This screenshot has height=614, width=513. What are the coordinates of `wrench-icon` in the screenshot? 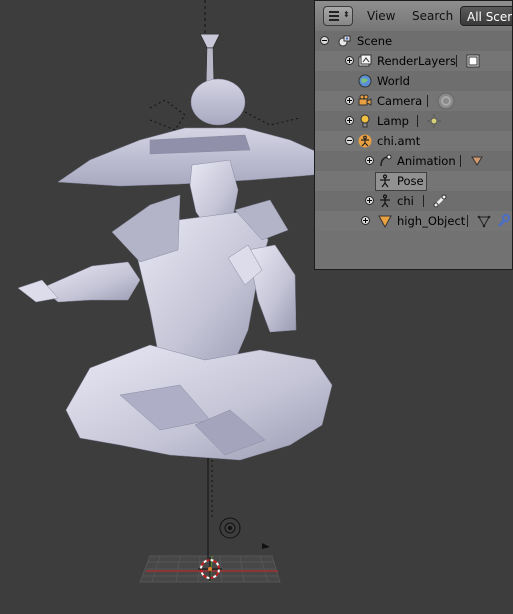 It's located at (503, 221).